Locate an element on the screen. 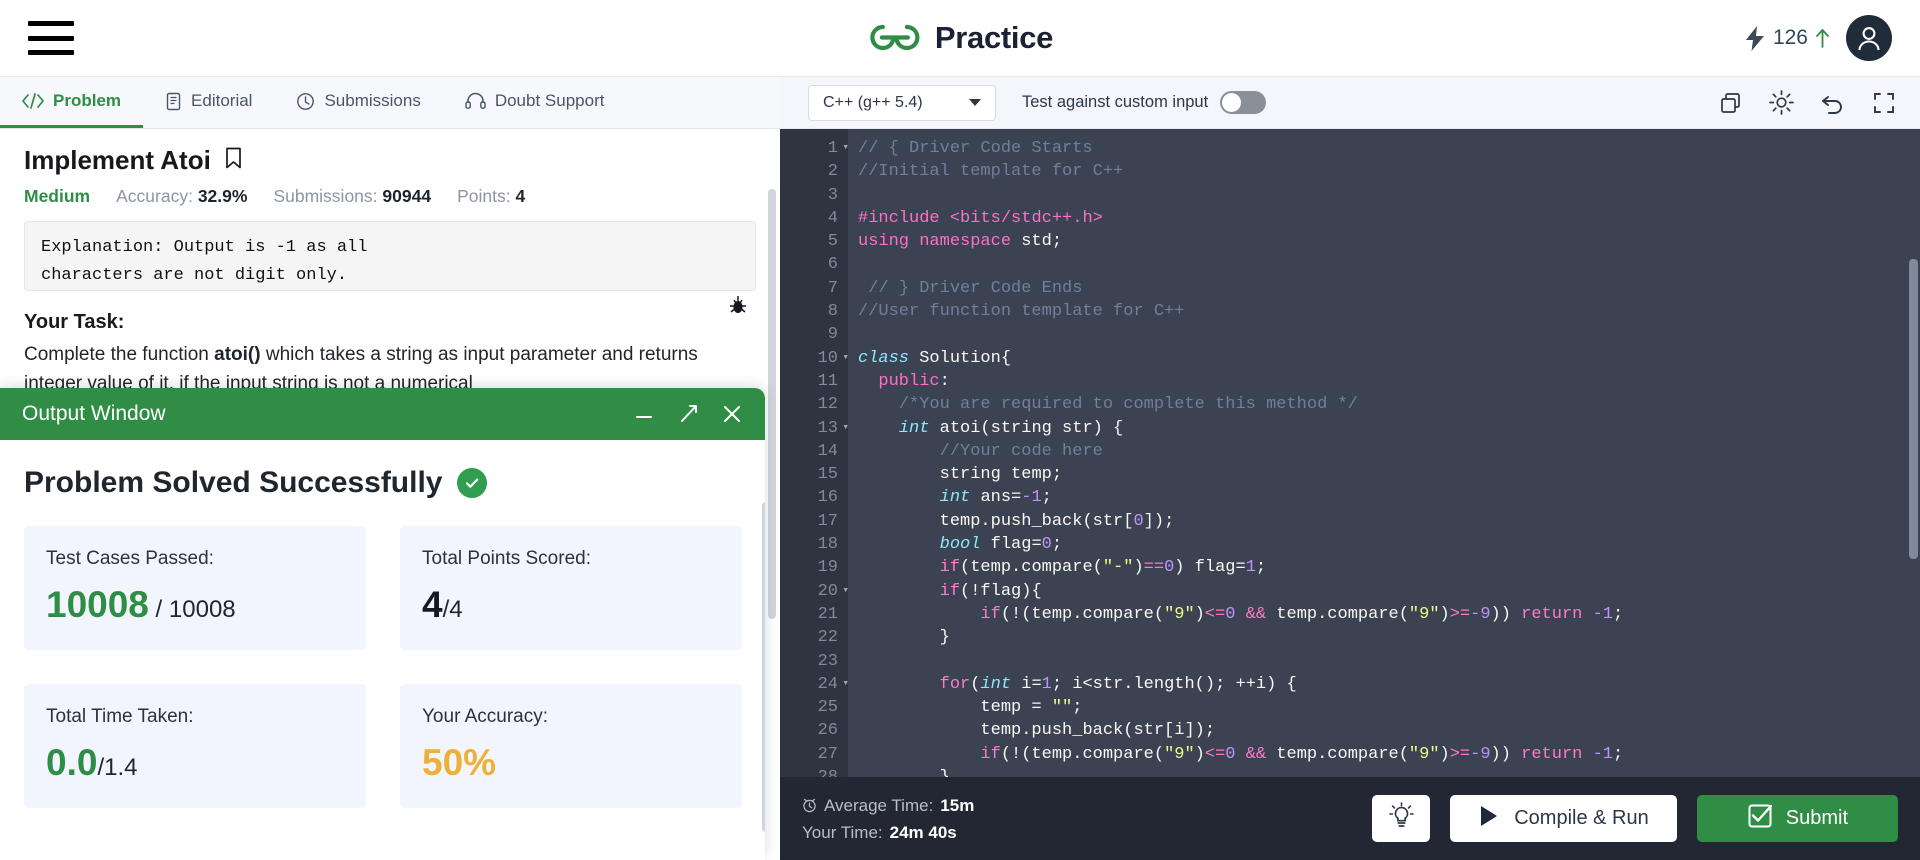  task-text-2: which takes a string as input parameter is located at coordinates (428, 354).